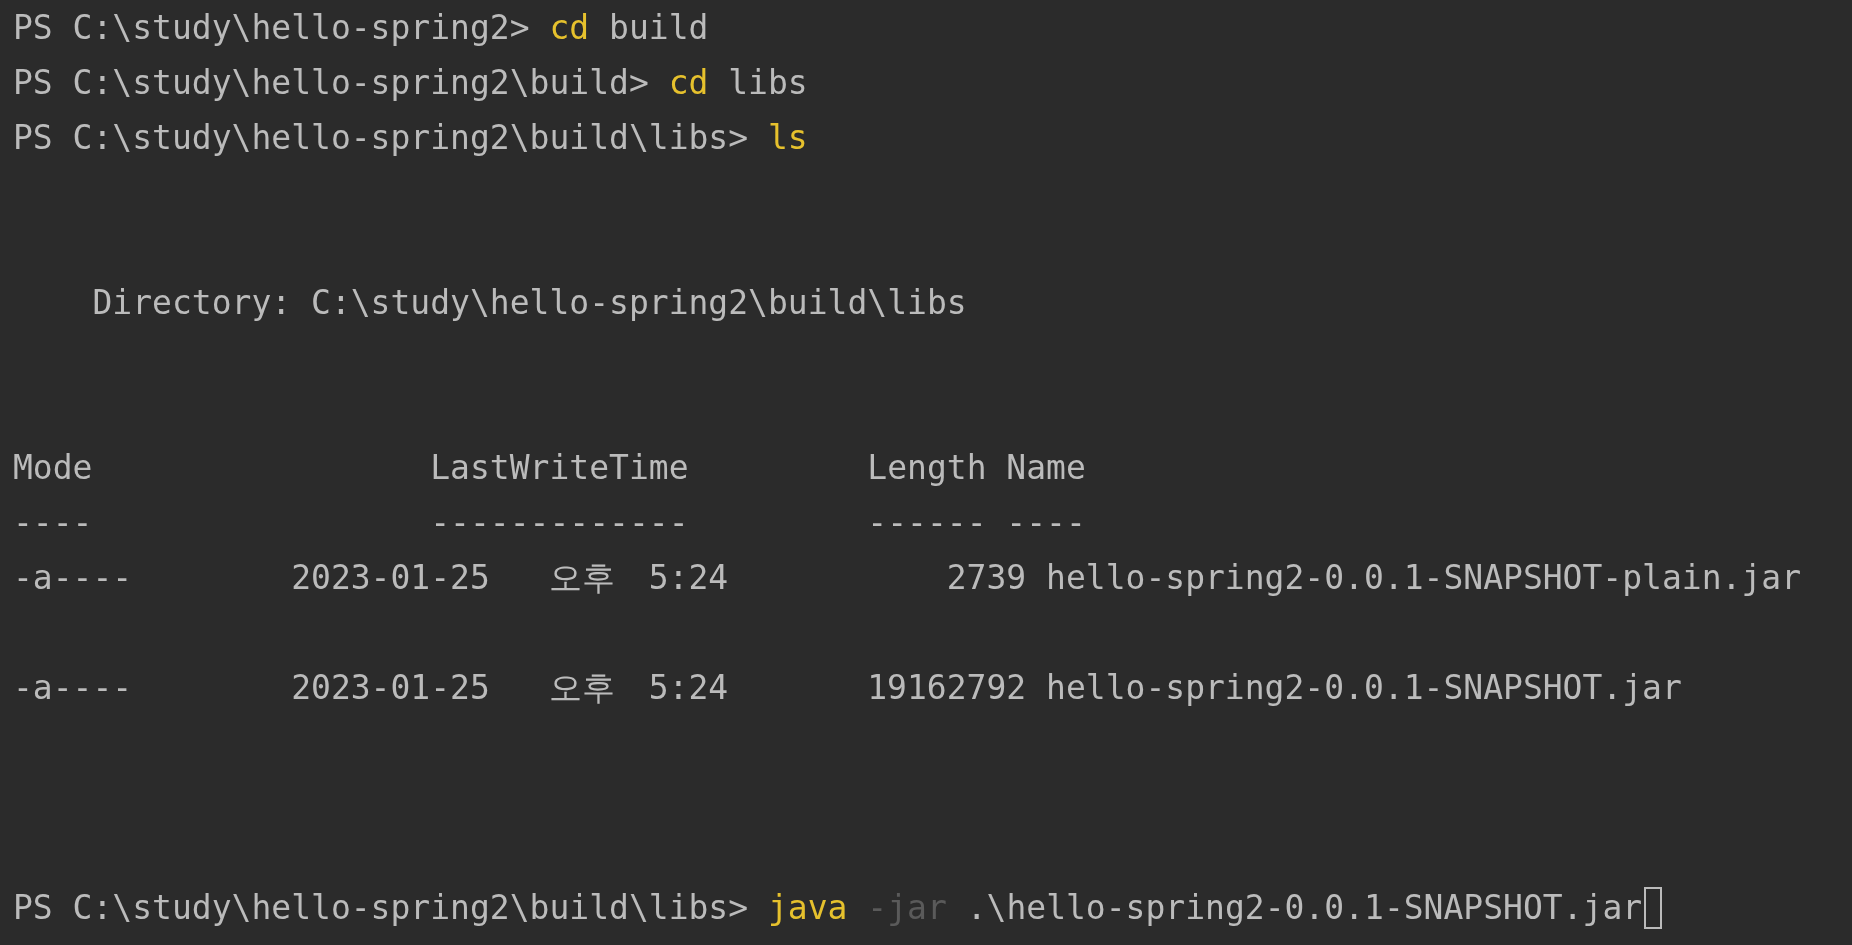  Describe the element at coordinates (927, 523) in the screenshot. I see `header-underline: ------` at that location.